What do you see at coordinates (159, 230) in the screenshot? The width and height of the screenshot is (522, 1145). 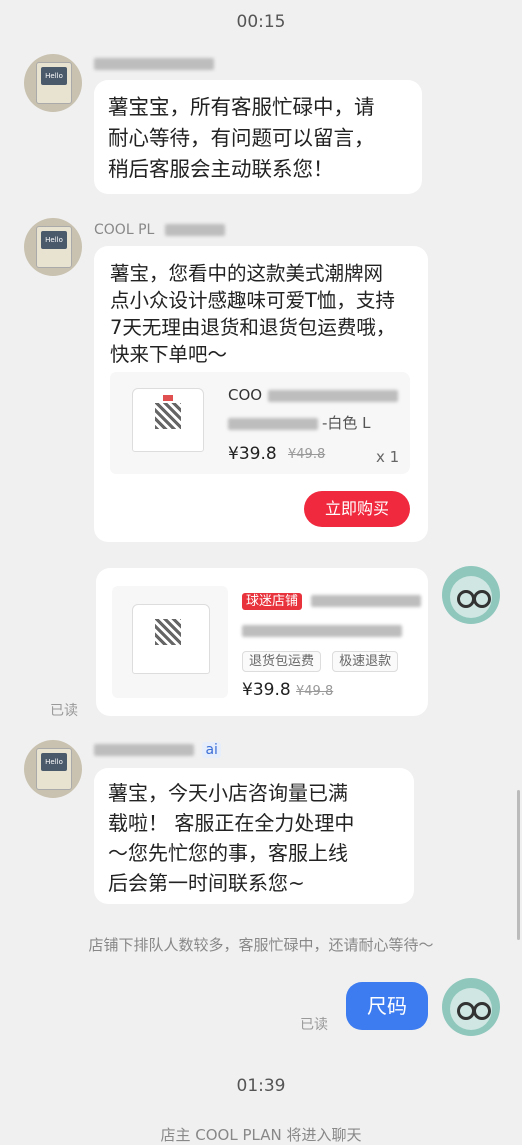 I see `sender-name: COOL PL` at bounding box center [159, 230].